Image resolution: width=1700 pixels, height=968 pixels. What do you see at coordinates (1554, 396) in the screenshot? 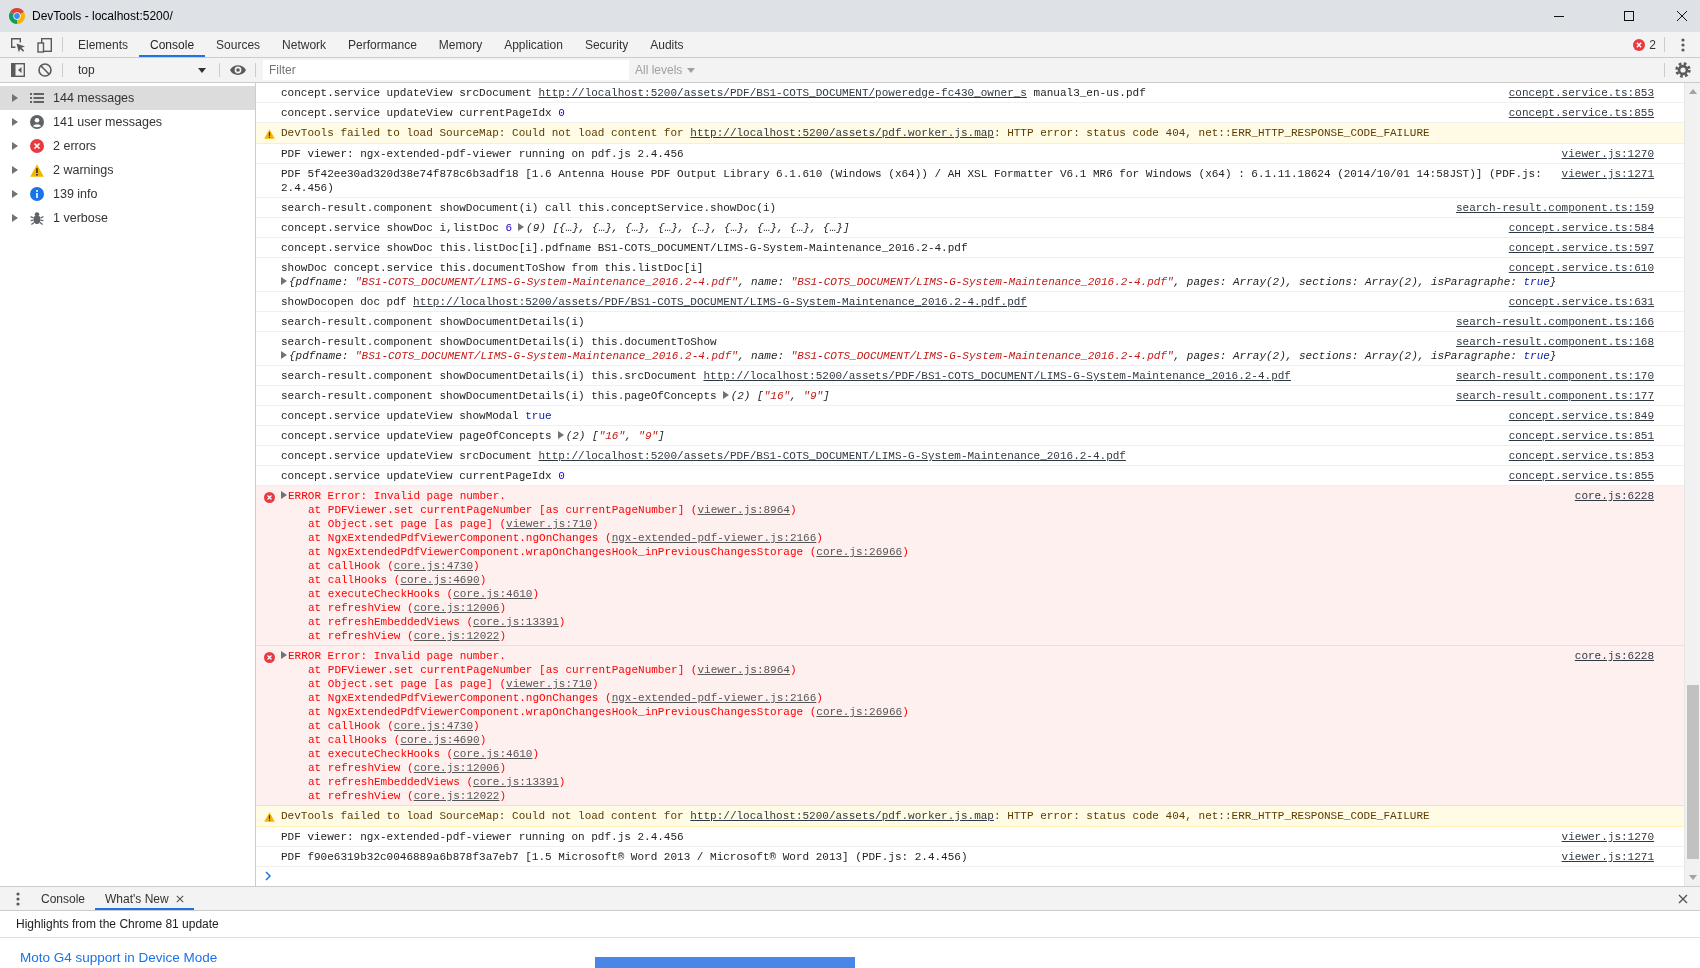
I see `source-link: search-result.component.ts:177` at bounding box center [1554, 396].